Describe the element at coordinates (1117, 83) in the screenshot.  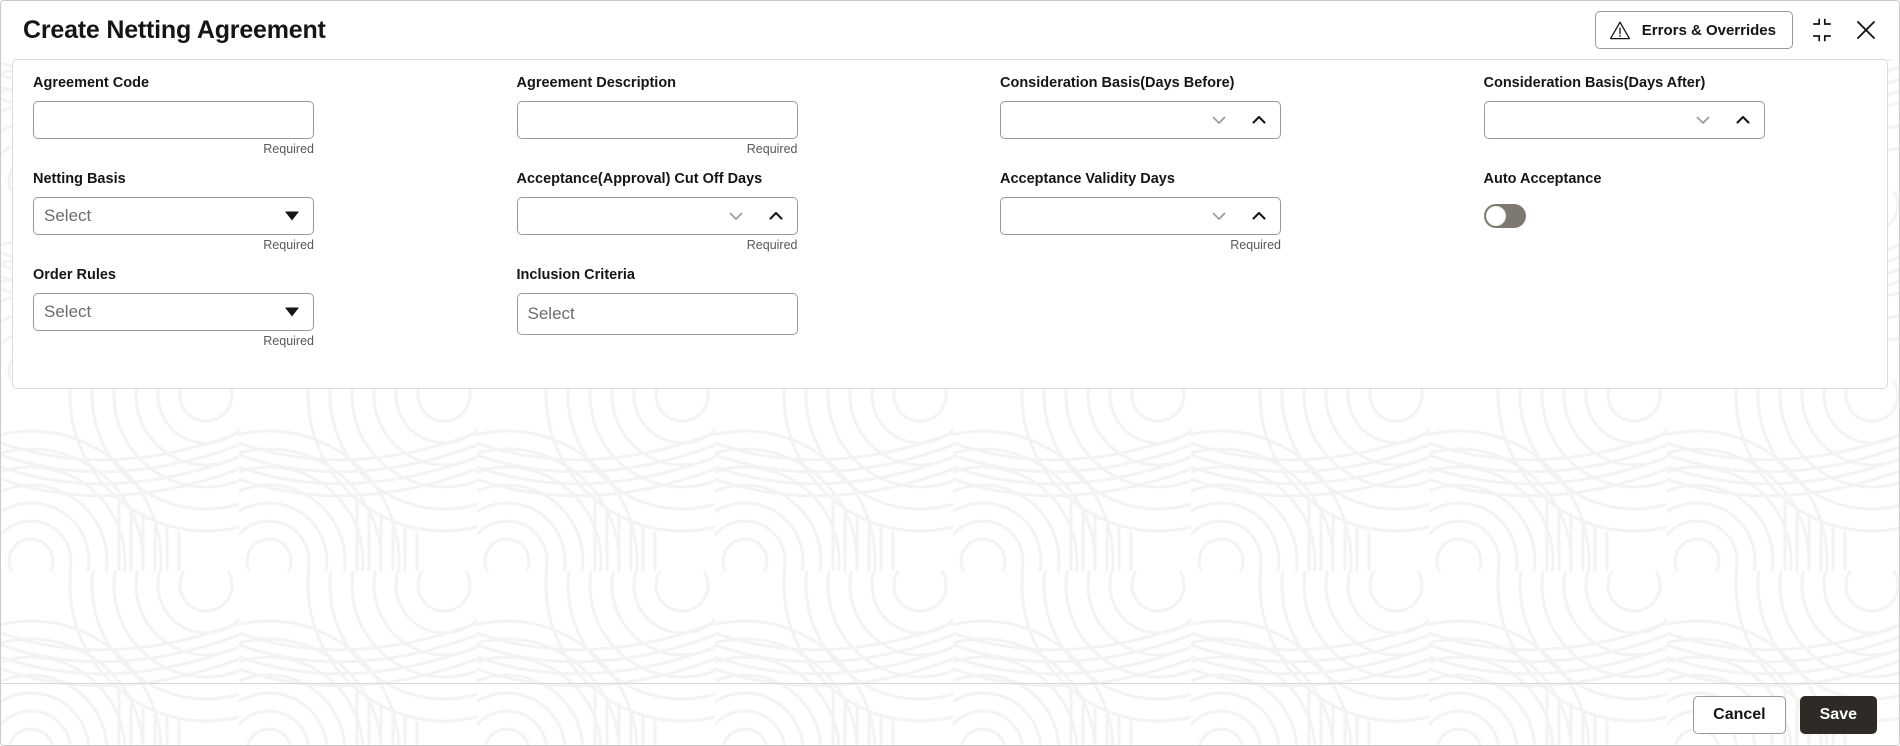
I see `label-consideration-basis-days-before: Consideration Basis(Days Before)` at that location.